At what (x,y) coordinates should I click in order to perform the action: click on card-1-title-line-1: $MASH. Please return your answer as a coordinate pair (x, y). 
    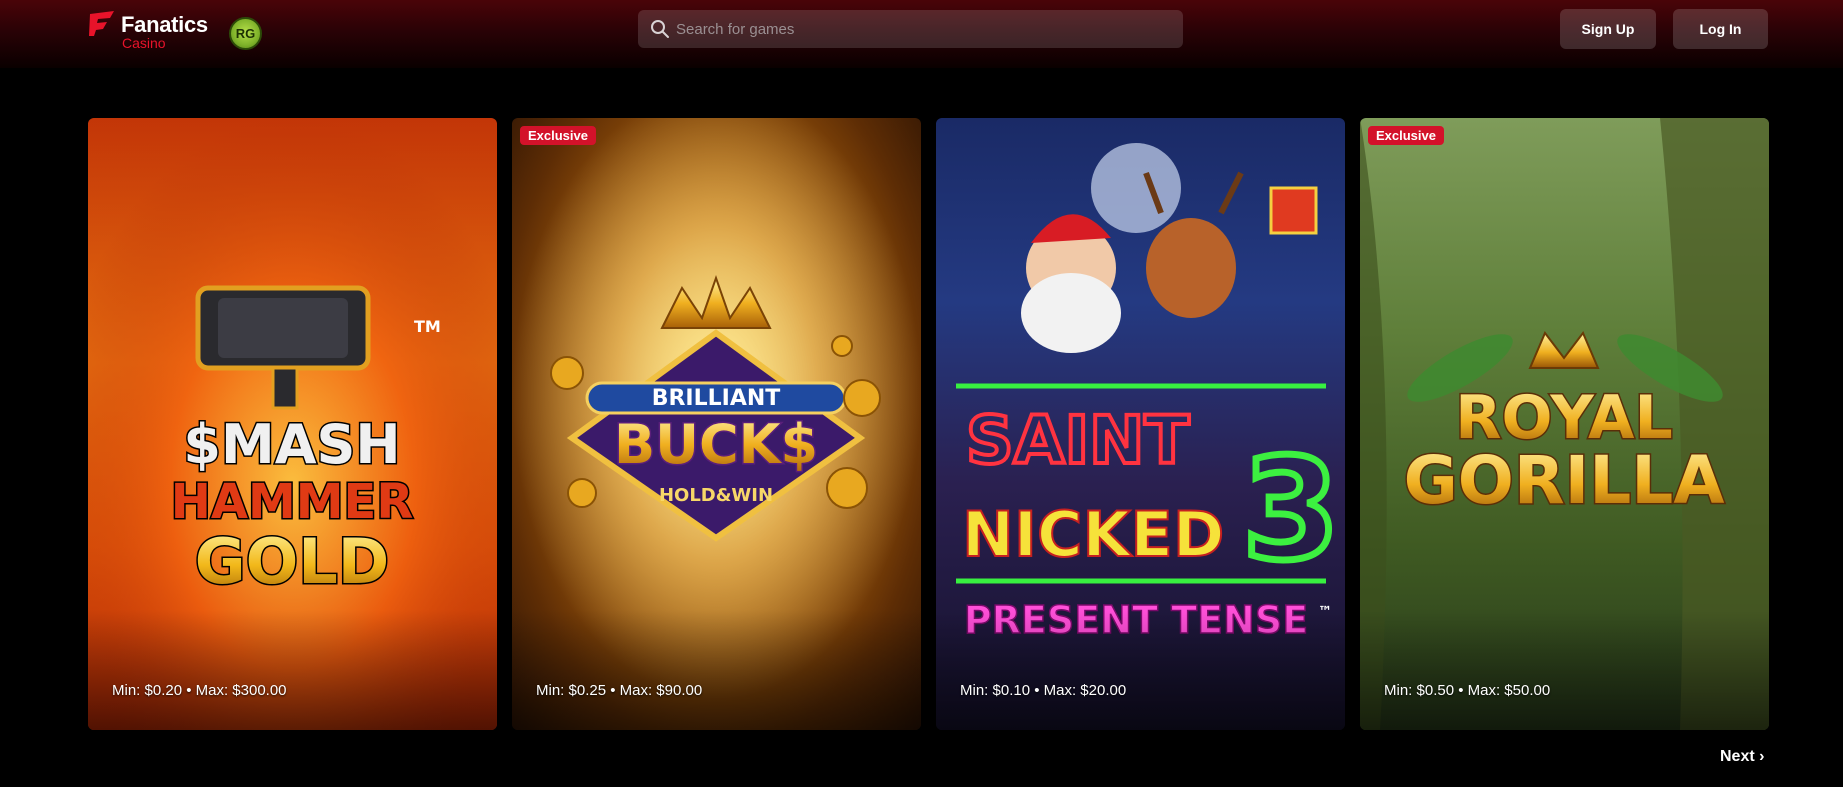
    Looking at the image, I should click on (291, 444).